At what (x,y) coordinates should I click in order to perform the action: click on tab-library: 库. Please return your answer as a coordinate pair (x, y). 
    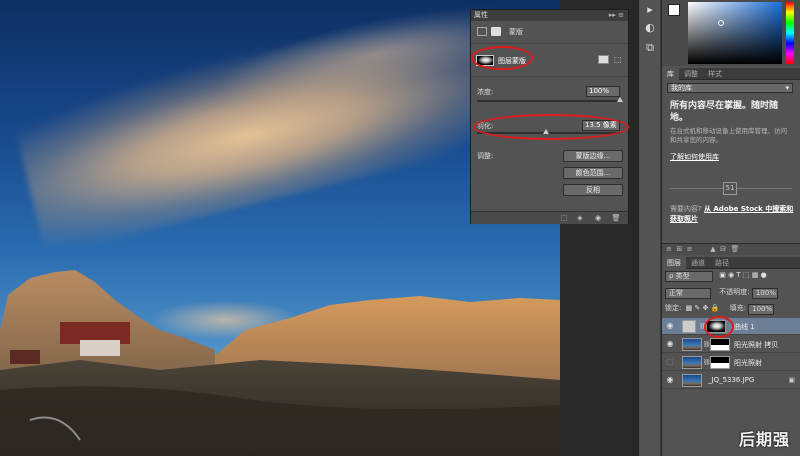
    Looking at the image, I should click on (670, 74).